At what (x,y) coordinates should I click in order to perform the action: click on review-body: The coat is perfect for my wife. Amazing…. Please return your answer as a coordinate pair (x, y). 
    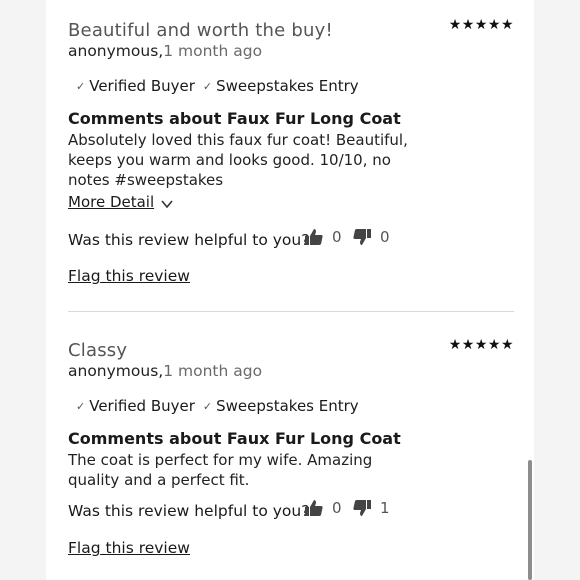
    Looking at the image, I should click on (220, 470).